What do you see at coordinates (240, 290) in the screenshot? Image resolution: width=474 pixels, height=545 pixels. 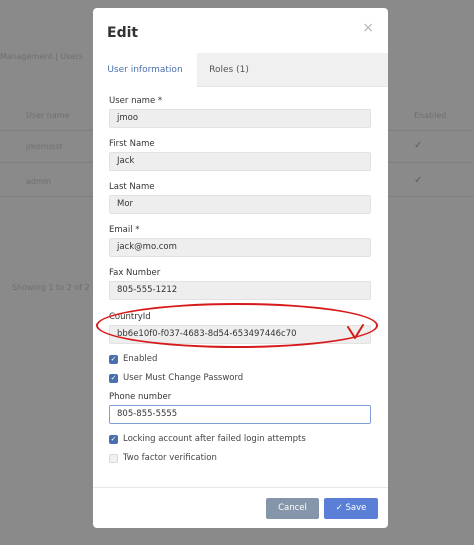 I see `fax-number-field: 805-555-1212` at bounding box center [240, 290].